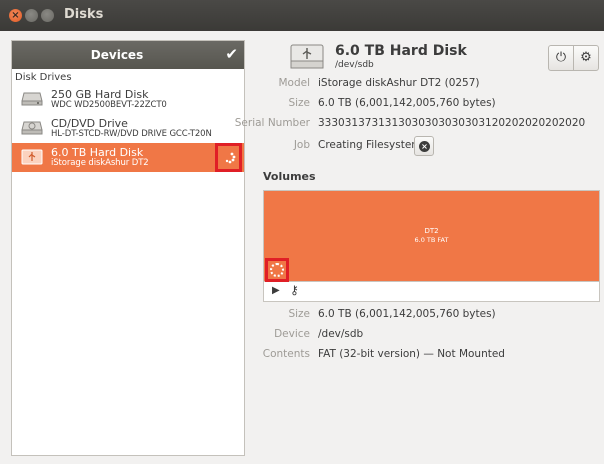 Image resolution: width=604 pixels, height=464 pixels. I want to click on size-row: Size 6.0 TB (6,001,142,005,760 bytes), so click(429, 107).